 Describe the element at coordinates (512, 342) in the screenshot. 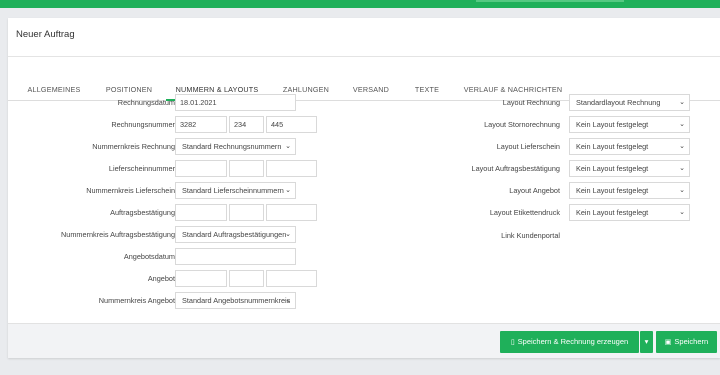

I see `document-icon: ▯` at that location.